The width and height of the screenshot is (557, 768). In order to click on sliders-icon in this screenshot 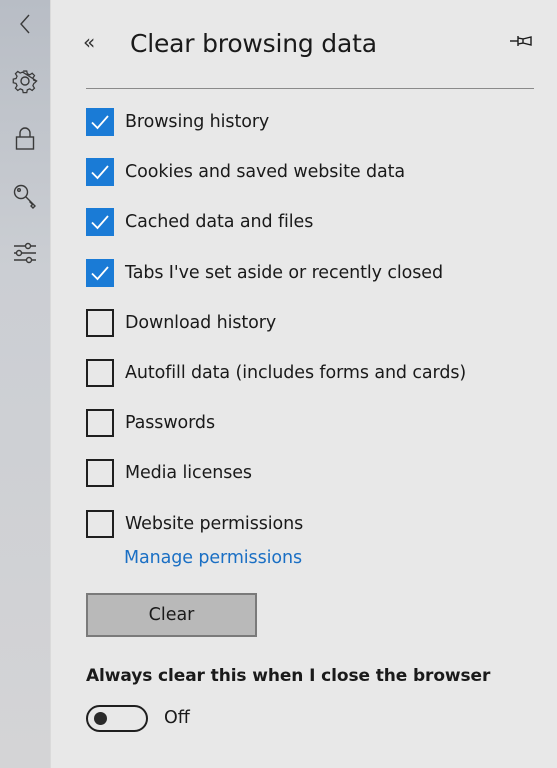, I will do `click(25, 253)`.